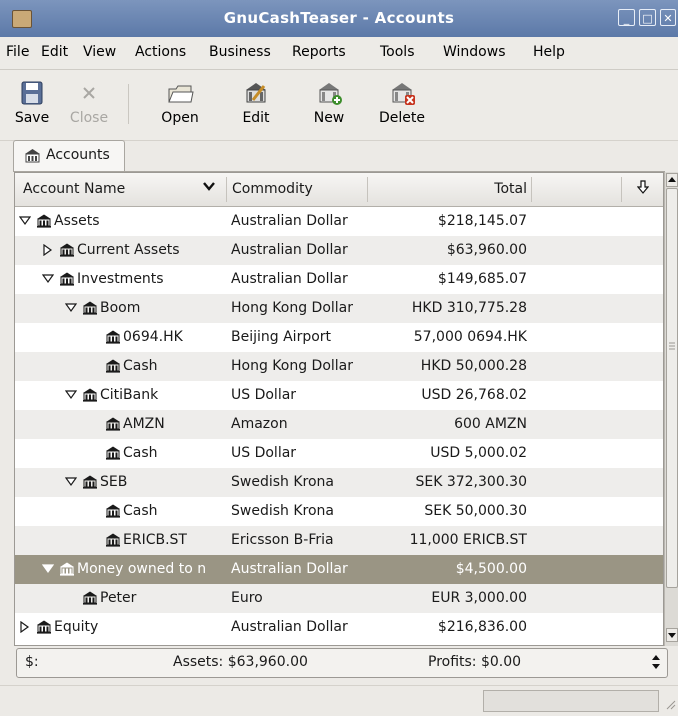 This screenshot has height=716, width=678. What do you see at coordinates (240, 52) in the screenshot?
I see `menu-business: Business` at bounding box center [240, 52].